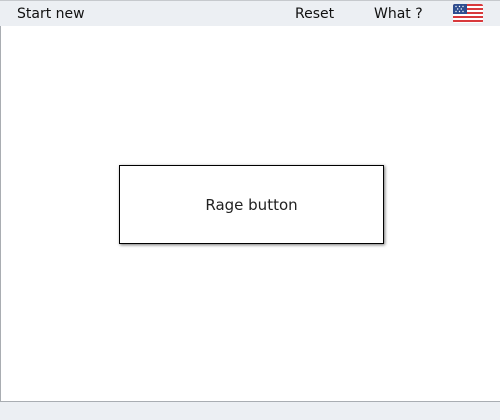 This screenshot has height=420, width=500. What do you see at coordinates (251, 204) in the screenshot?
I see `rage-button: Rage button` at bounding box center [251, 204].